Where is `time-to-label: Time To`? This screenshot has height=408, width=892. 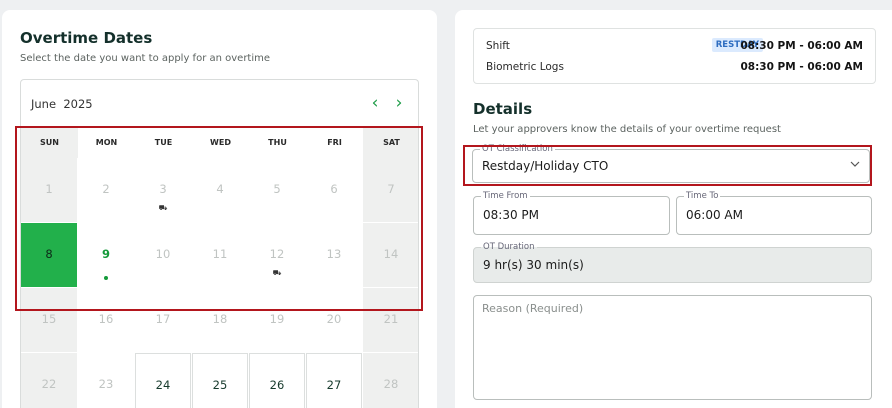 time-to-label: Time To is located at coordinates (702, 196).